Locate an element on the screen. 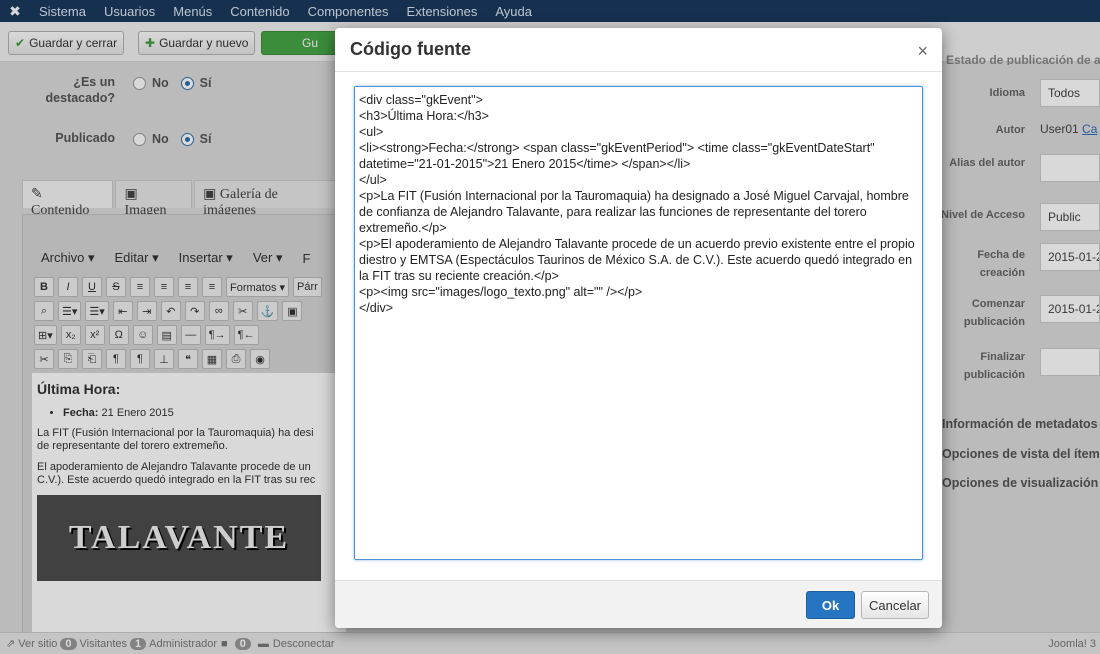 This screenshot has width=1100, height=654. close-icon: × is located at coordinates (922, 51).